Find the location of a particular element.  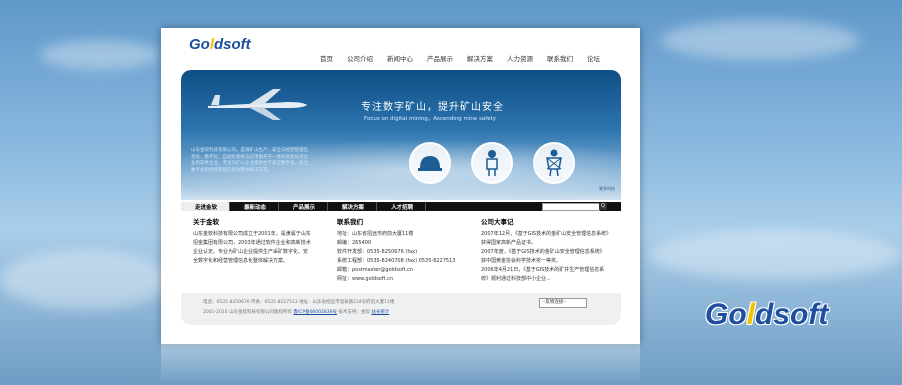

stats-link: 站长统计 is located at coordinates (380, 312).